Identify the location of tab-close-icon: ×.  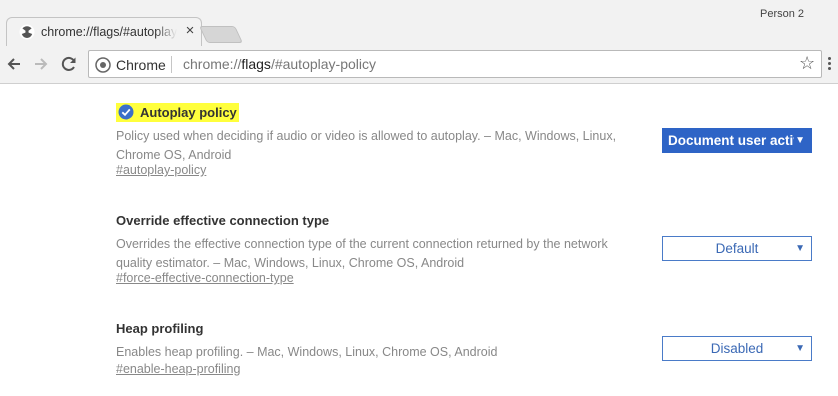
(190, 31).